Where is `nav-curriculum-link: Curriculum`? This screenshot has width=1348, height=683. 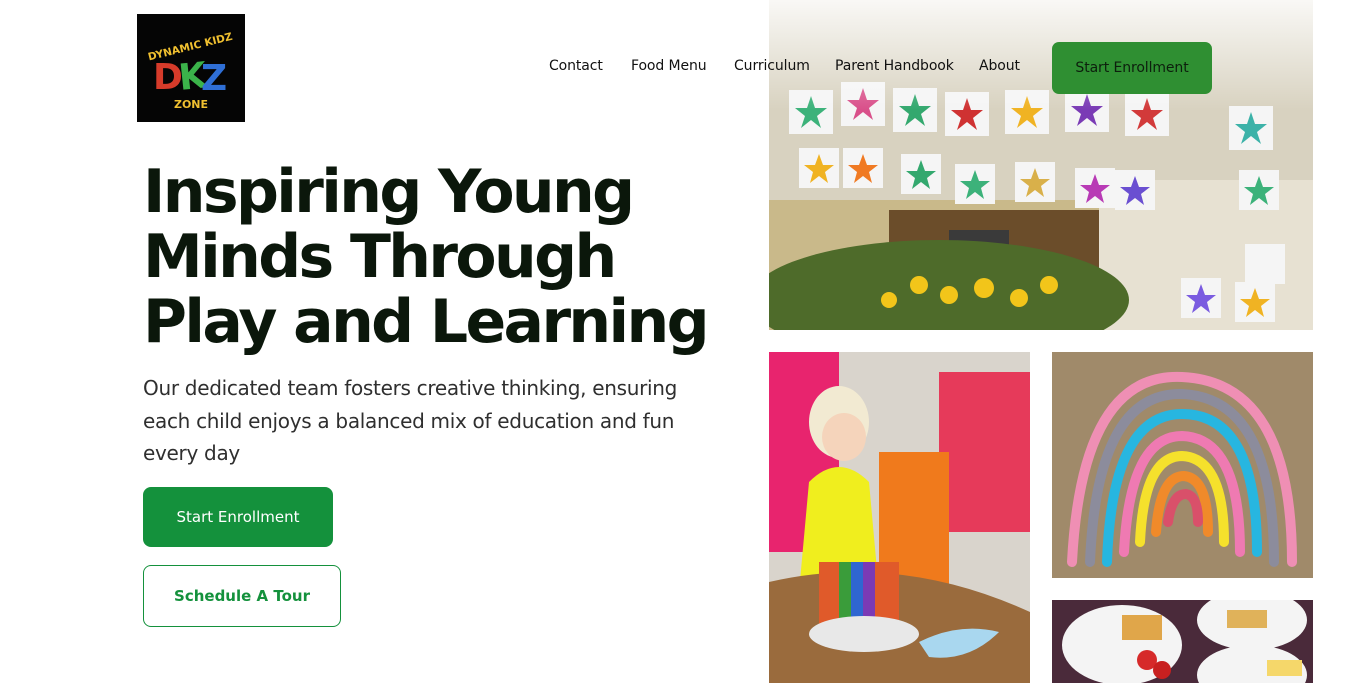 nav-curriculum-link: Curriculum is located at coordinates (772, 66).